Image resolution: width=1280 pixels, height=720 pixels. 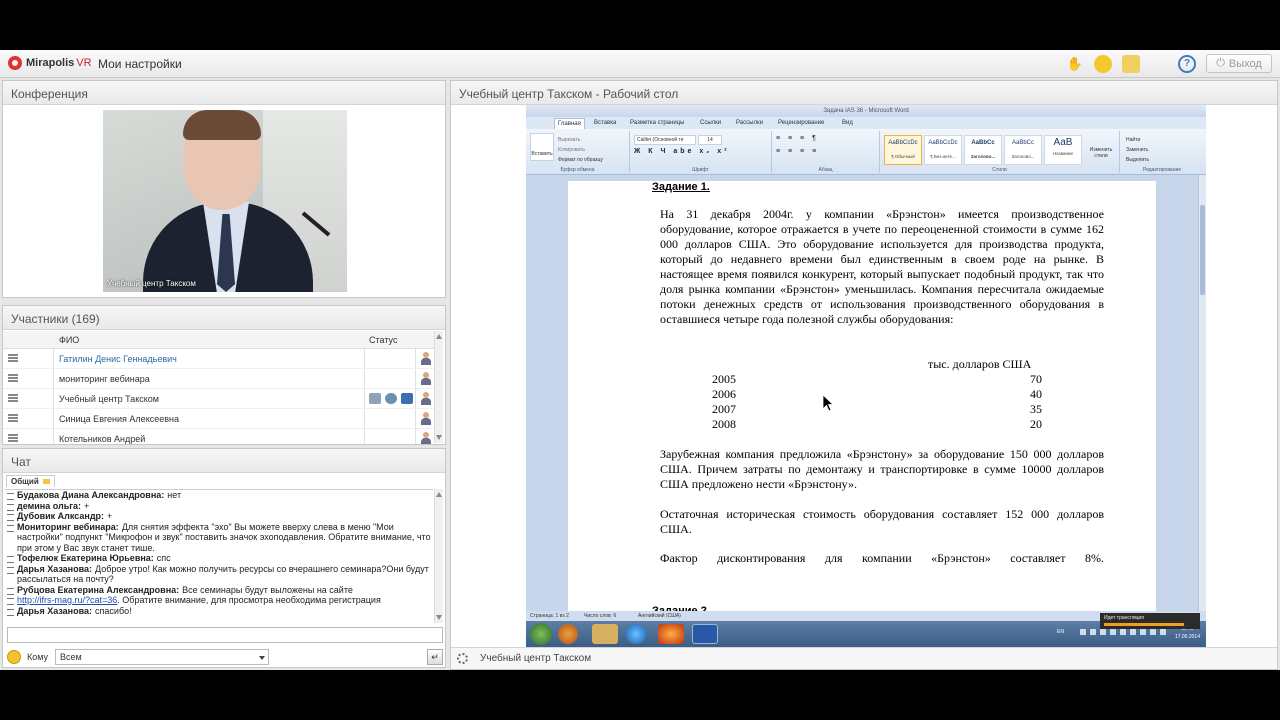 What do you see at coordinates (636, 634) in the screenshot?
I see `ie-icon` at bounding box center [636, 634].